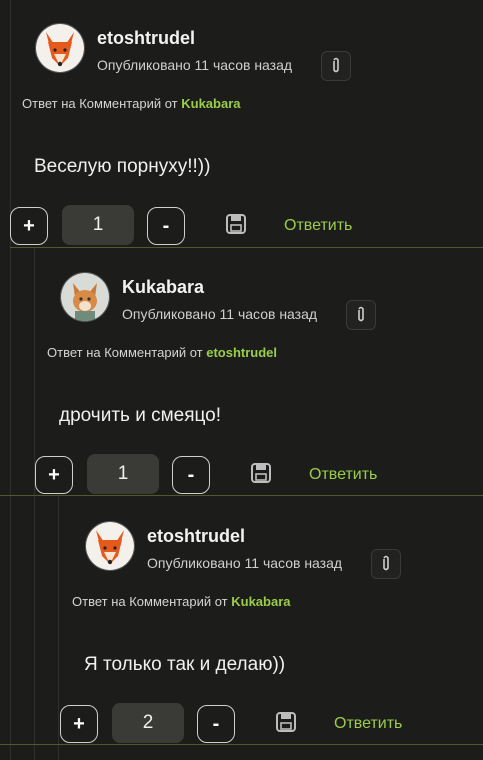  What do you see at coordinates (122, 166) in the screenshot?
I see `comment-text: Веселую порнуху!!))` at bounding box center [122, 166].